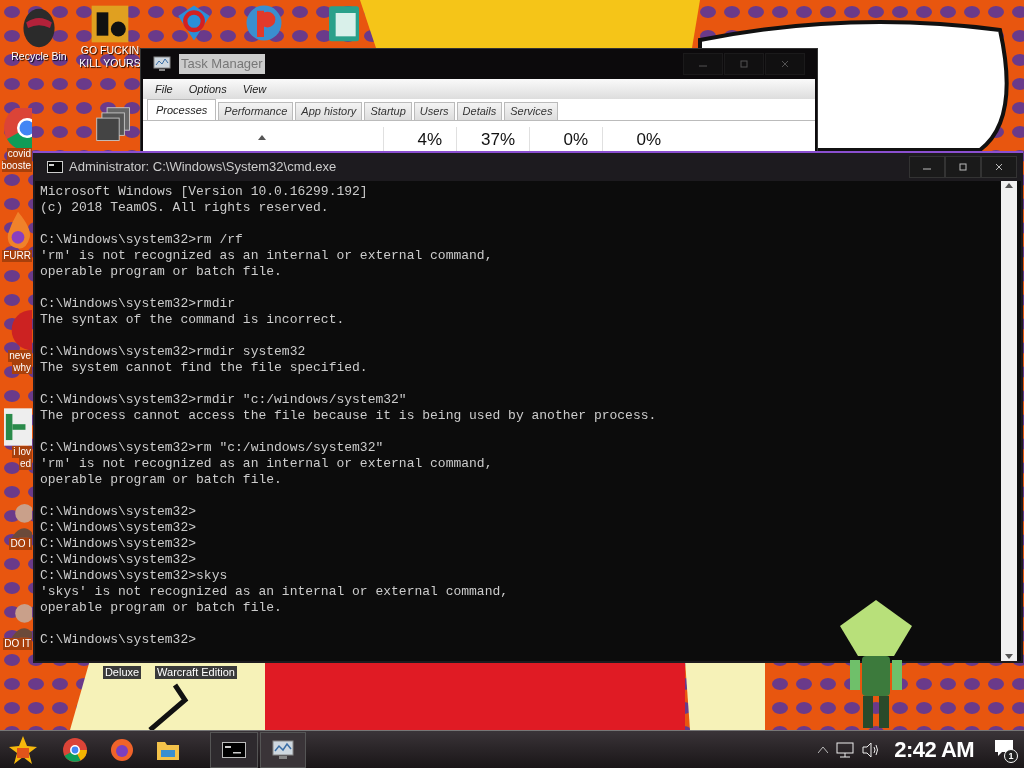 This screenshot has height=768, width=1024. What do you see at coordinates (173, 352) in the screenshot?
I see `console-line: C:\Windows\system32>rmdir system32` at bounding box center [173, 352].